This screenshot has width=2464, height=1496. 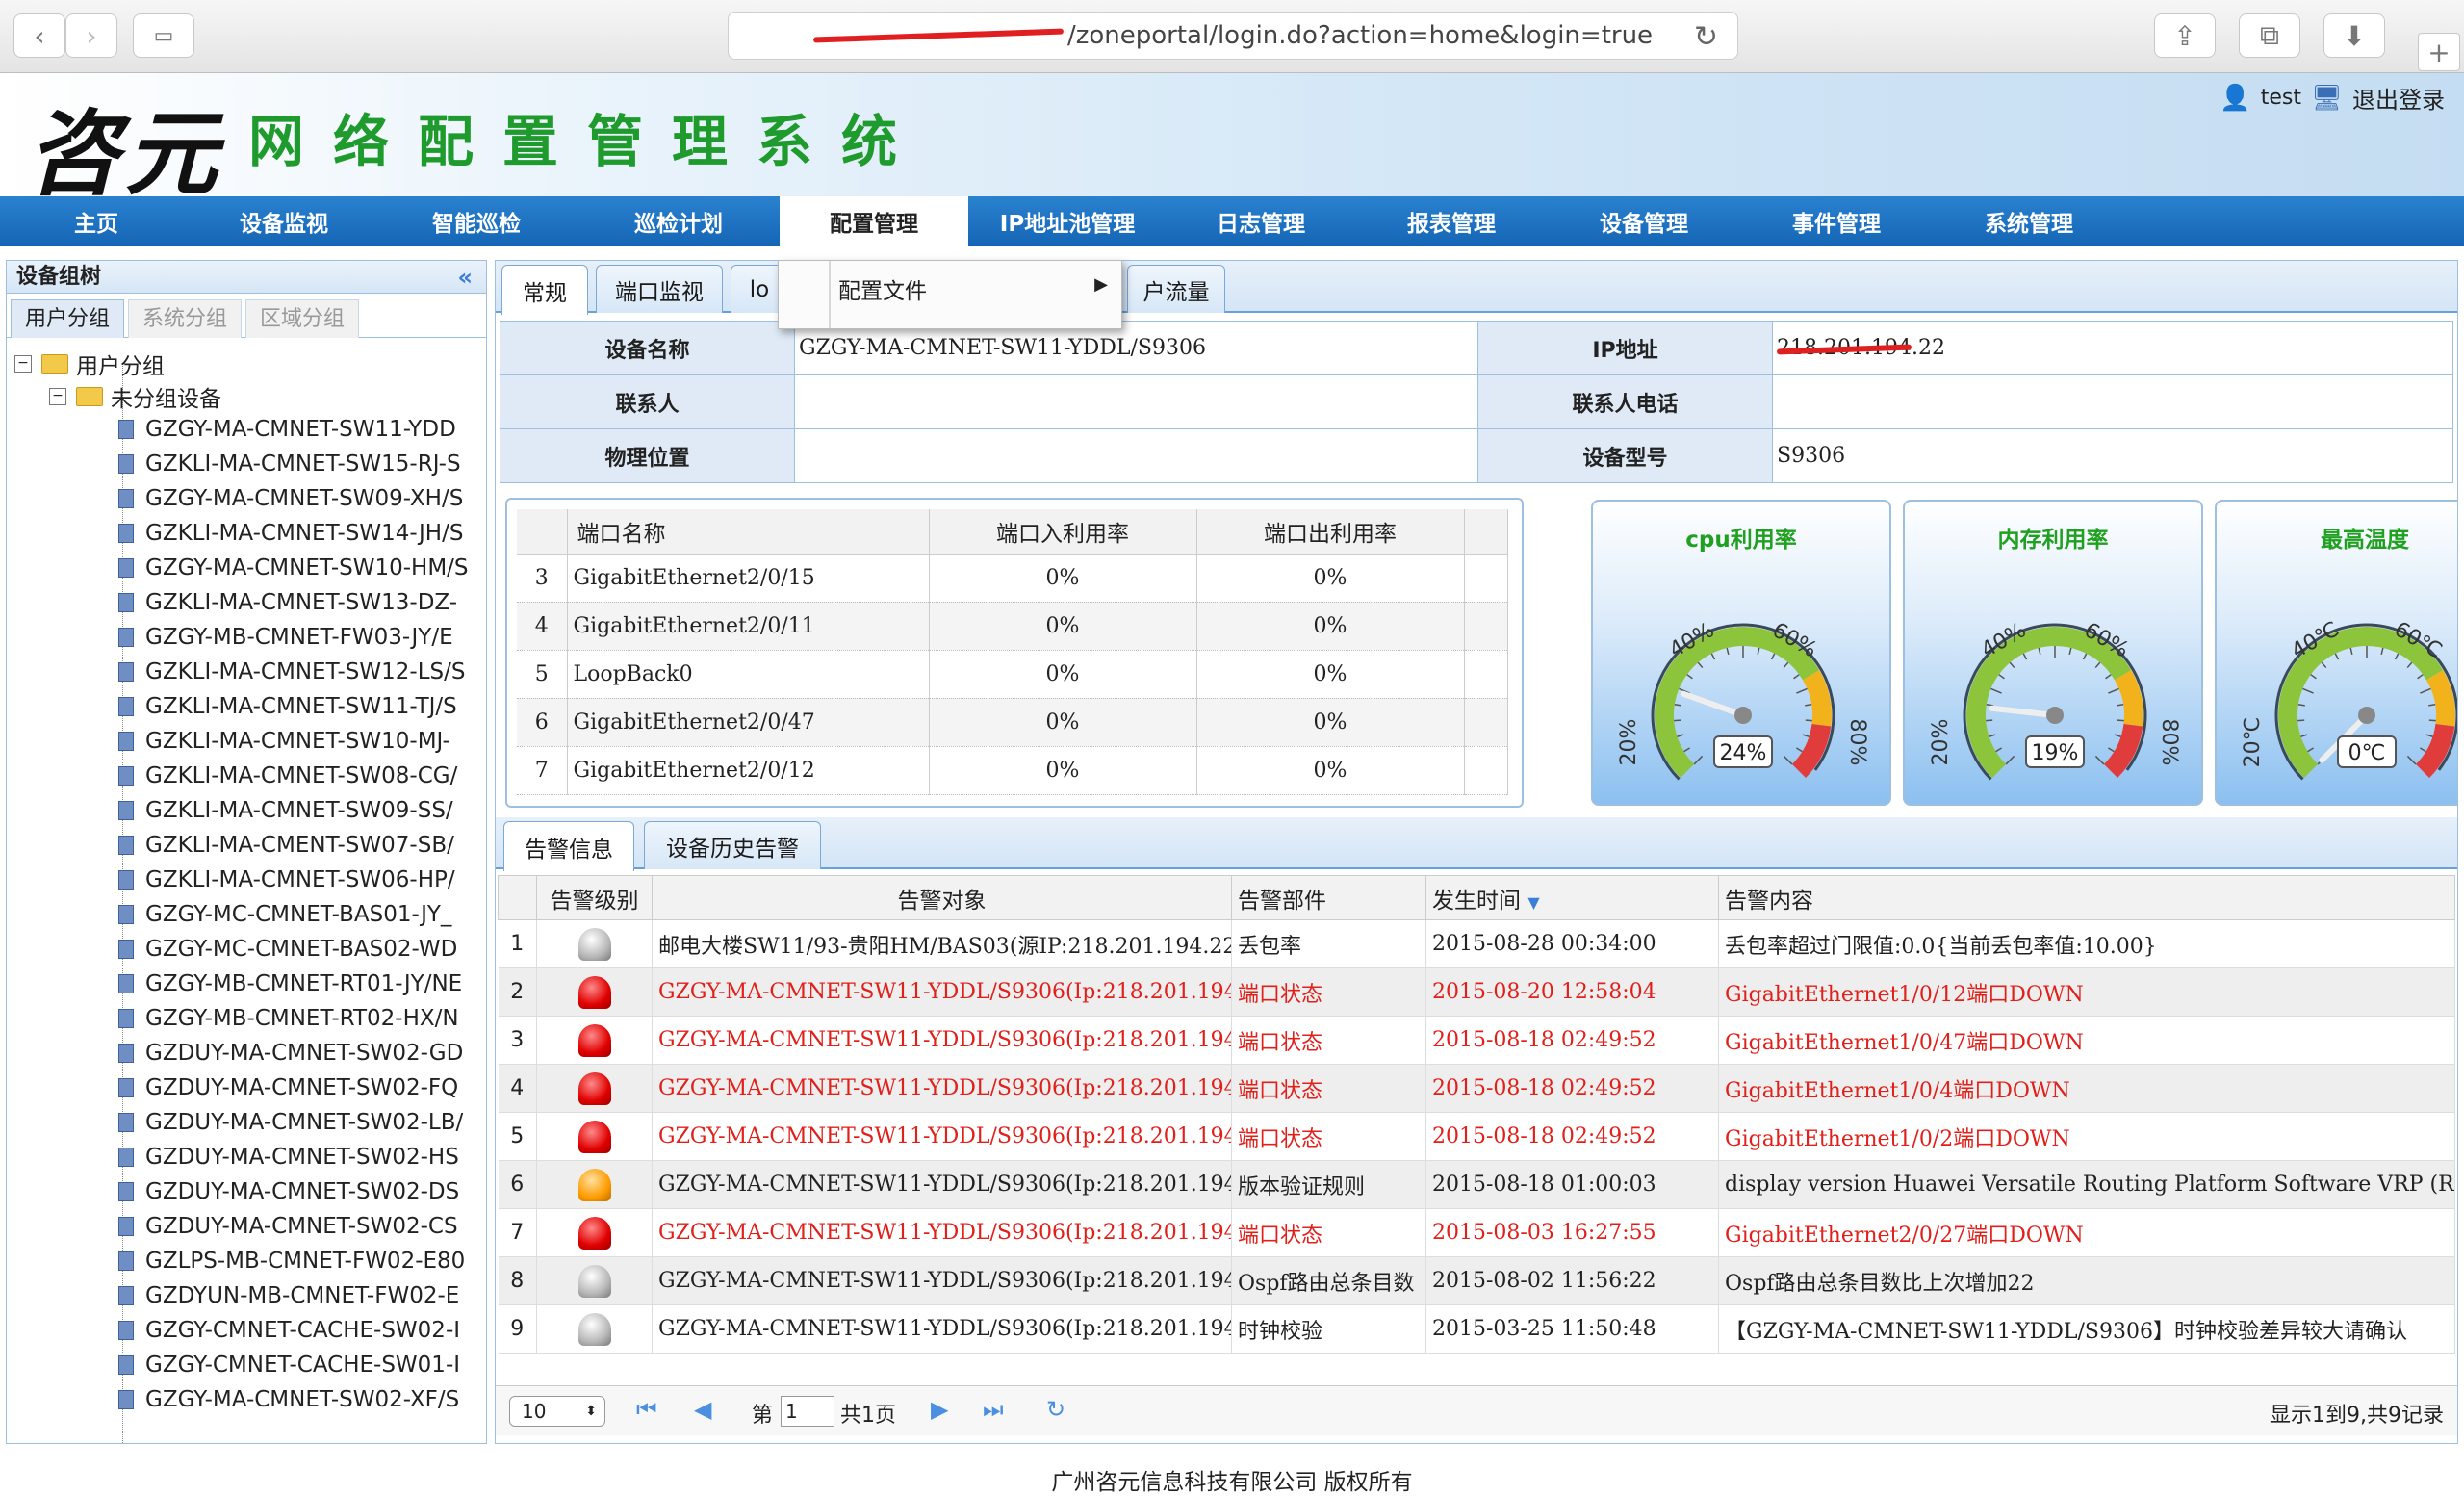 I want to click on tree-device-item: GZKLI-MA-CMNET-SW15-RJ-S, so click(x=289, y=464).